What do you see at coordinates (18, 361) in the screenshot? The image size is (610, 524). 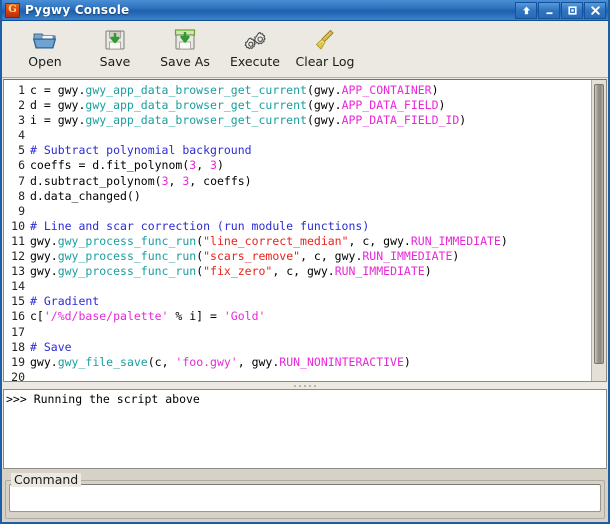 I see `line-number: 19` at bounding box center [18, 361].